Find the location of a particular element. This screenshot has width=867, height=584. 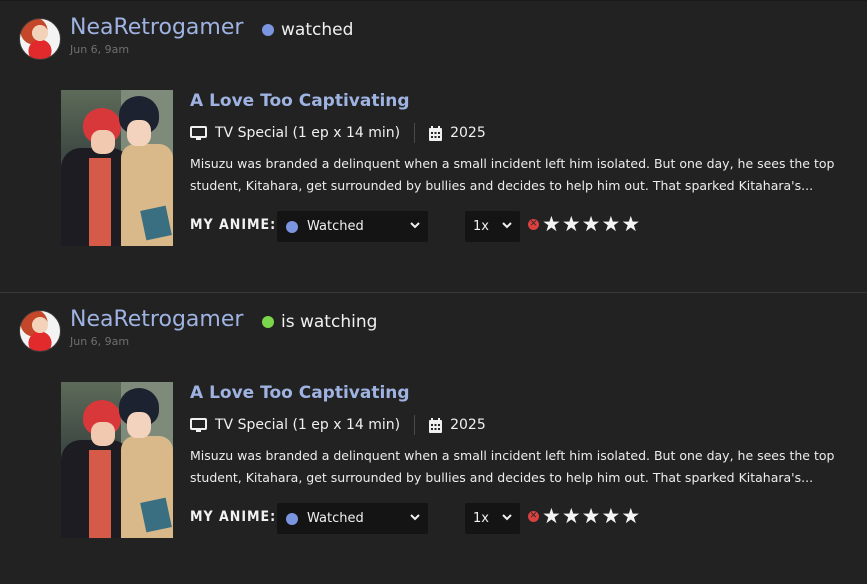

status-text: is watching is located at coordinates (329, 322).